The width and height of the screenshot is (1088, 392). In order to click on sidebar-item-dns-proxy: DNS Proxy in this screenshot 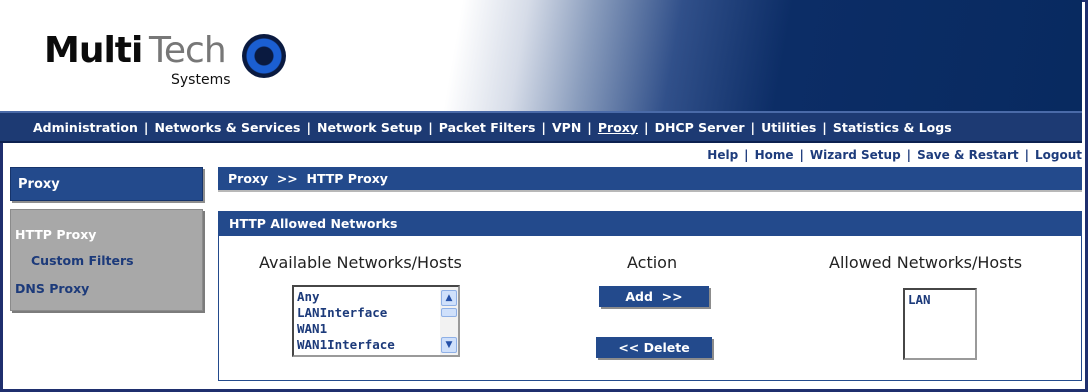, I will do `click(52, 288)`.